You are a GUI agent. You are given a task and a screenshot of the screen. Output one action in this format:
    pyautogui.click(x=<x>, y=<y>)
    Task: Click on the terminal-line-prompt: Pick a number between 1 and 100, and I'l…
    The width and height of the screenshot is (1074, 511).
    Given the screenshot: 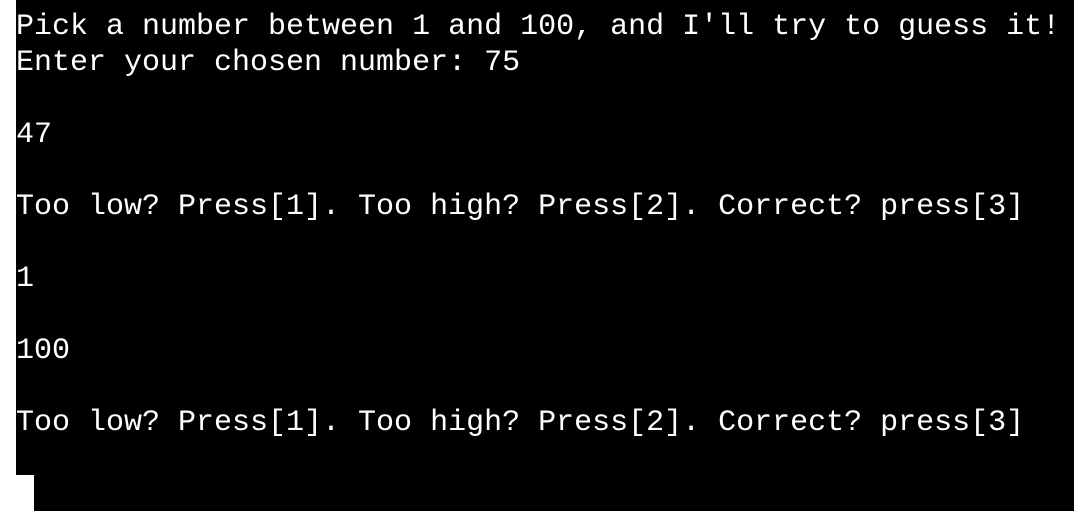 What is the action you would take?
    pyautogui.click(x=538, y=27)
    